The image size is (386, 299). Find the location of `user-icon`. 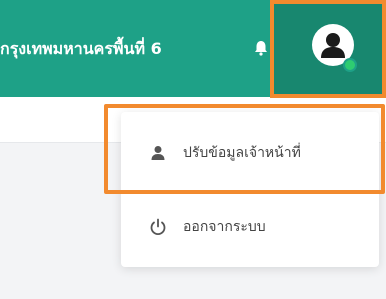

user-icon is located at coordinates (158, 153).